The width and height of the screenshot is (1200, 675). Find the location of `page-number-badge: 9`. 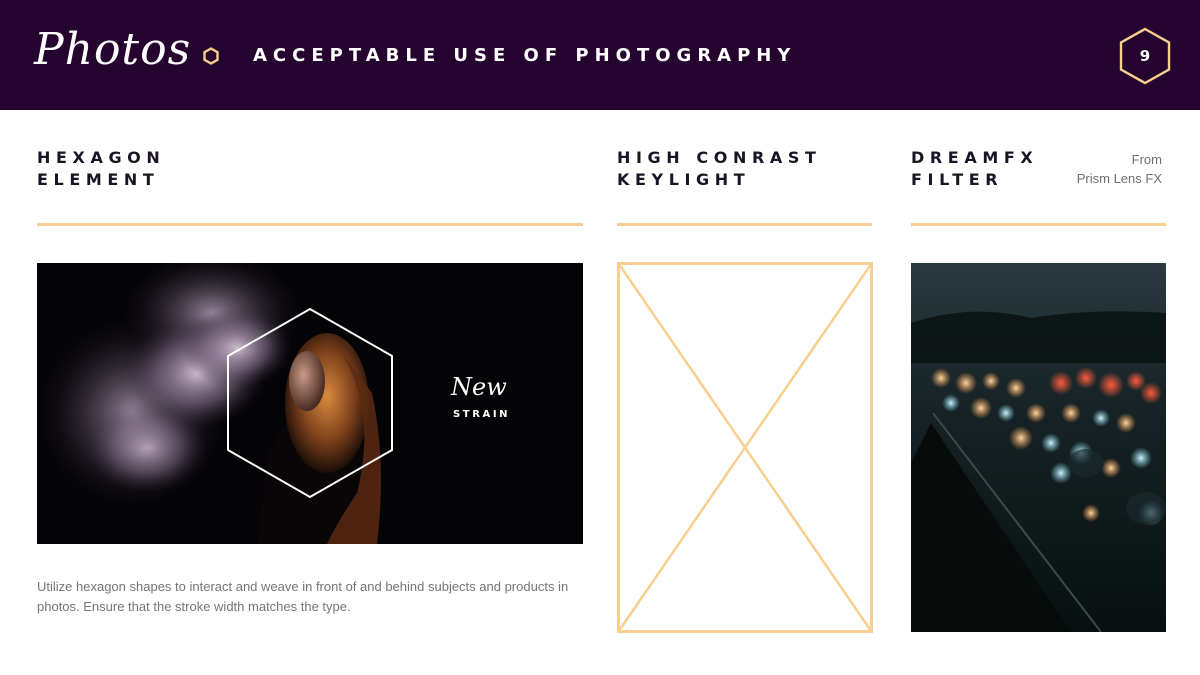

page-number-badge: 9 is located at coordinates (1145, 56).